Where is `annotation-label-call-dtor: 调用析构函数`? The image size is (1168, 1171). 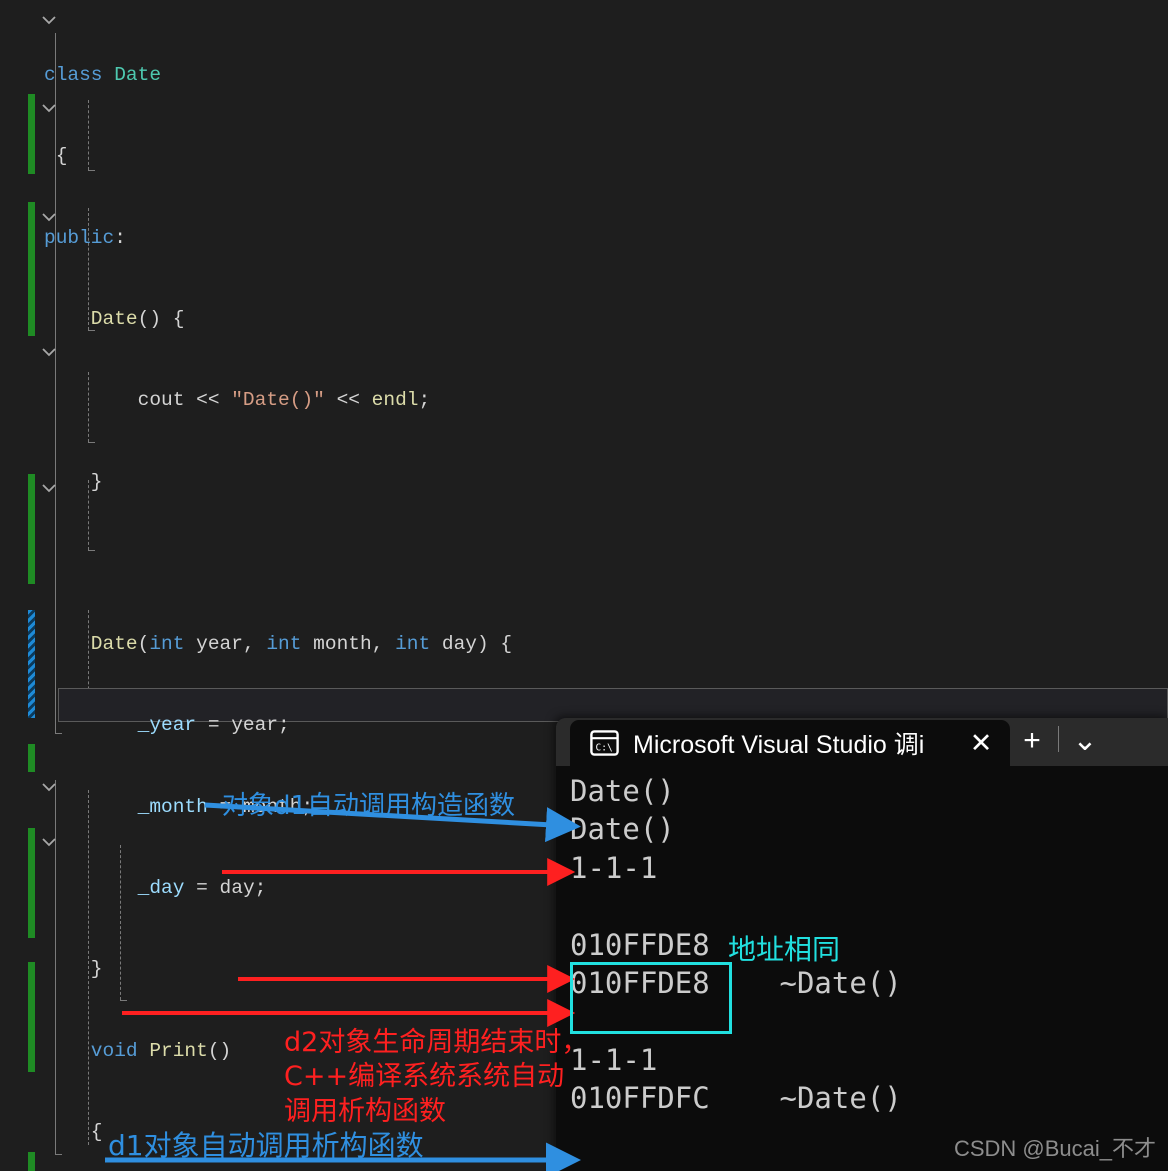 annotation-label-call-dtor: 调用析构函数 is located at coordinates (365, 1111).